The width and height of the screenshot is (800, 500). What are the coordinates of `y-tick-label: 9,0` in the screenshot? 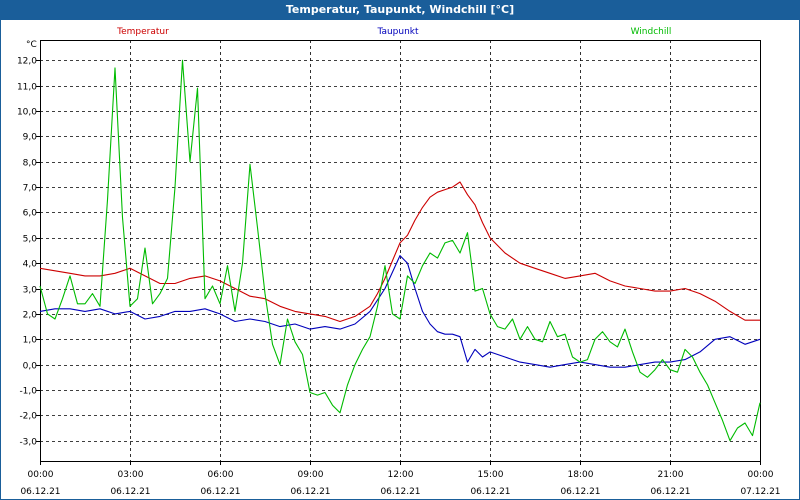 It's located at (30, 138).